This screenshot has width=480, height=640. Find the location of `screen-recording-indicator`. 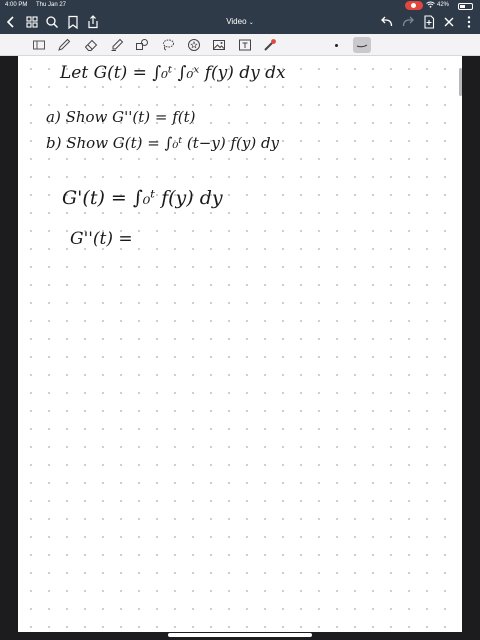

screen-recording-indicator is located at coordinates (414, 5).